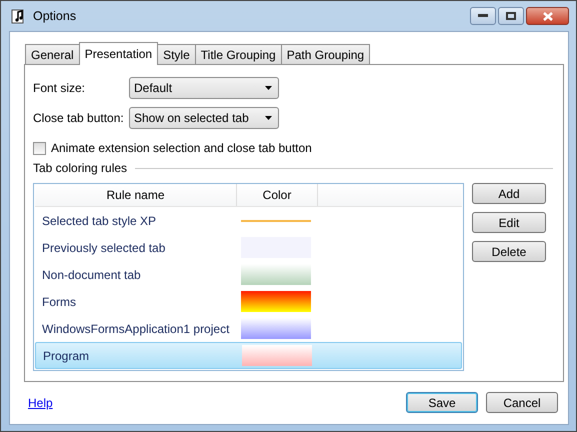 The width and height of the screenshot is (577, 432). I want to click on checkbox-label: Animate extension selection and close tab button, so click(181, 148).